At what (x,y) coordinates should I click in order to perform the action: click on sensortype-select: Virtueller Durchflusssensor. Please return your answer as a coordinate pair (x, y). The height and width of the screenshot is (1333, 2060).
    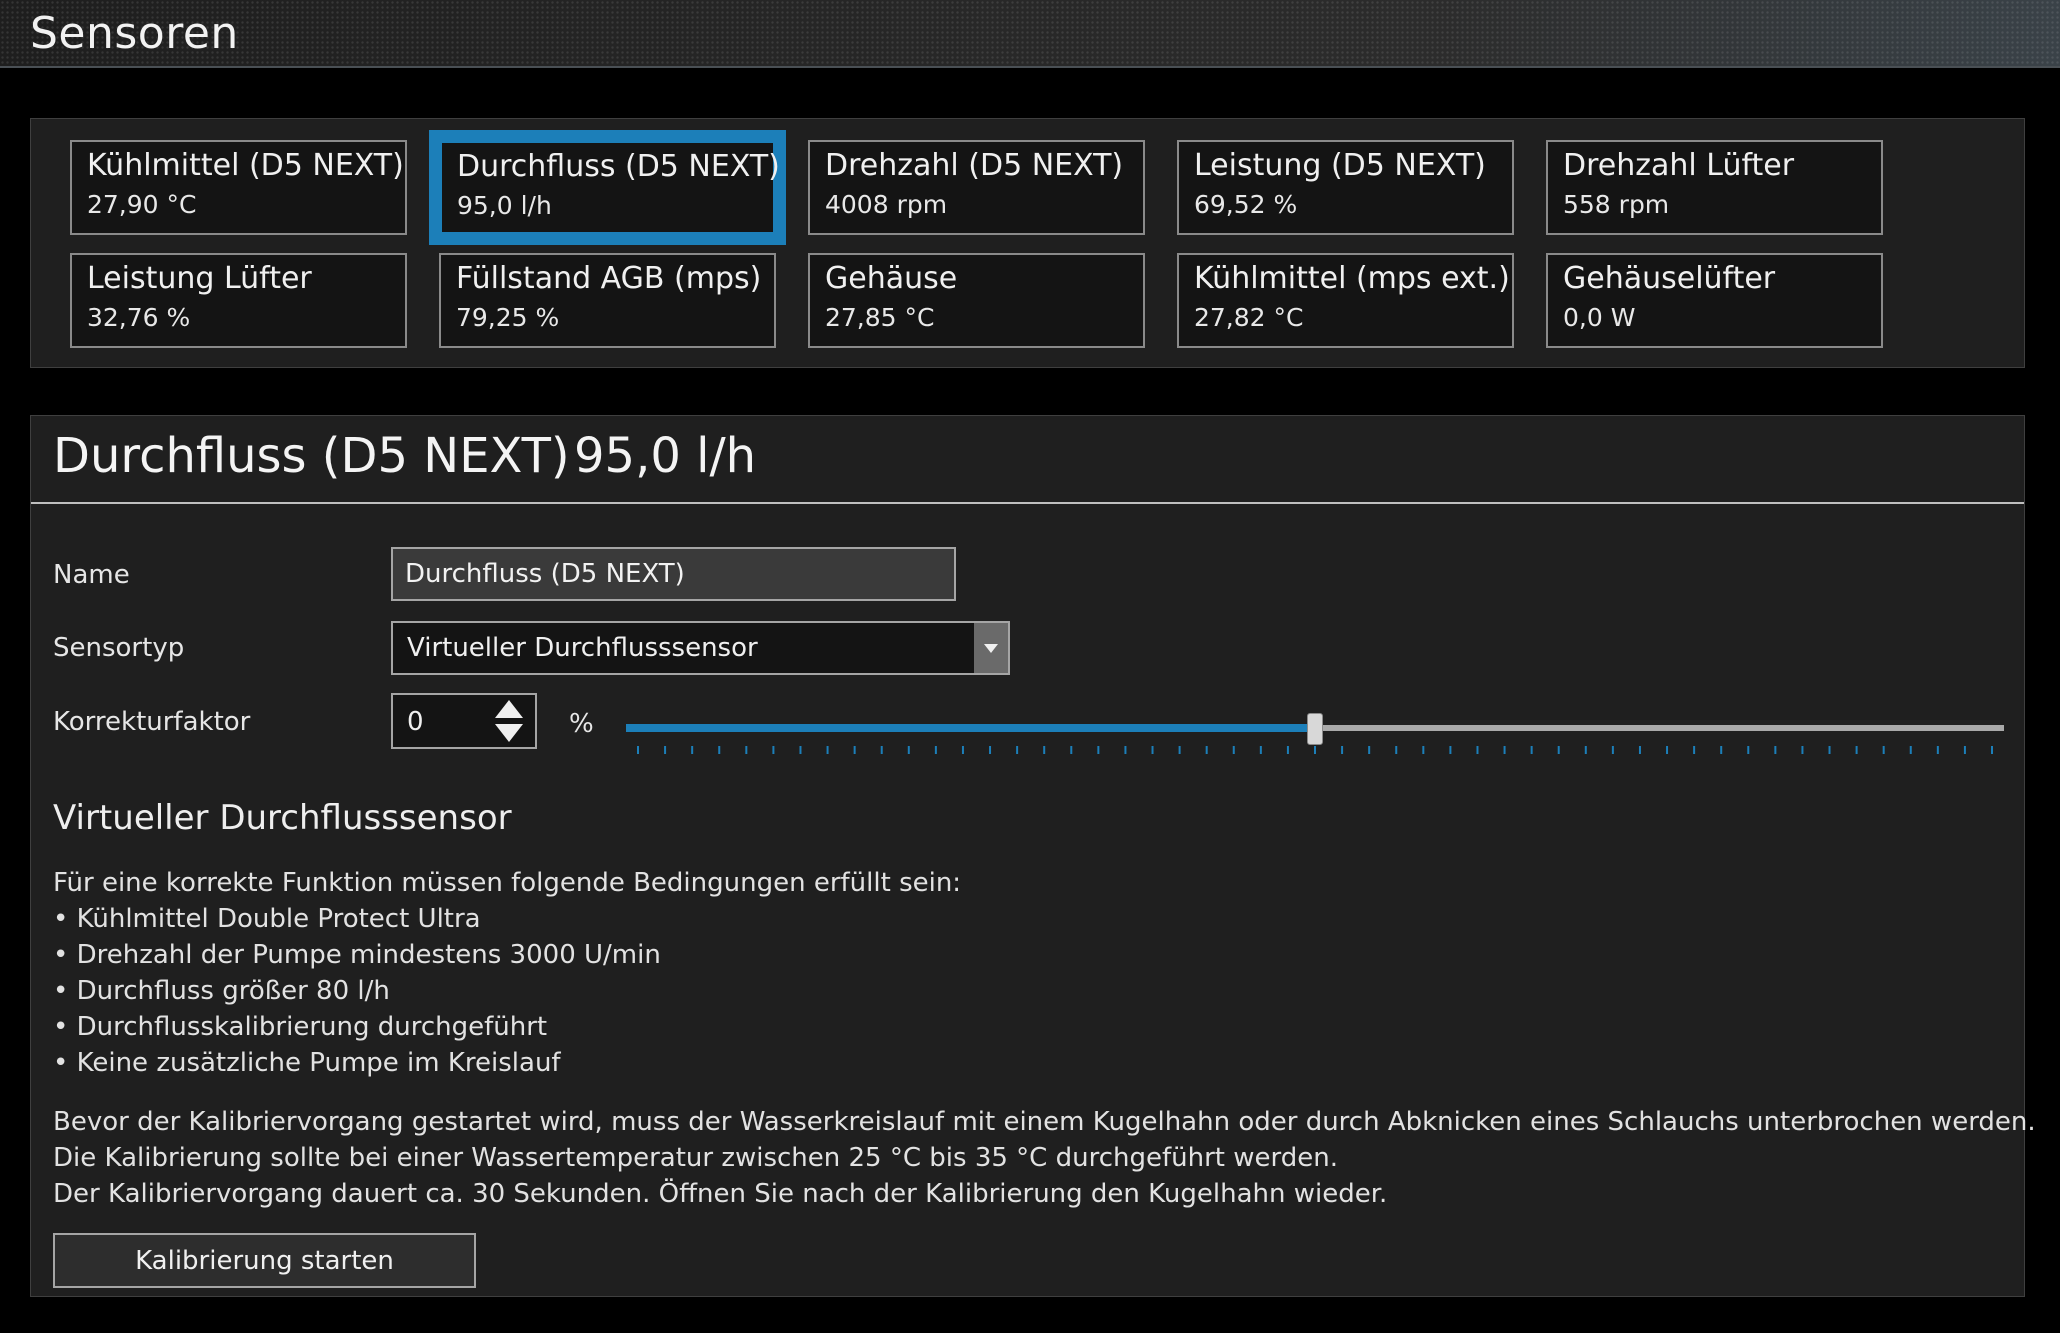
    Looking at the image, I should click on (700, 648).